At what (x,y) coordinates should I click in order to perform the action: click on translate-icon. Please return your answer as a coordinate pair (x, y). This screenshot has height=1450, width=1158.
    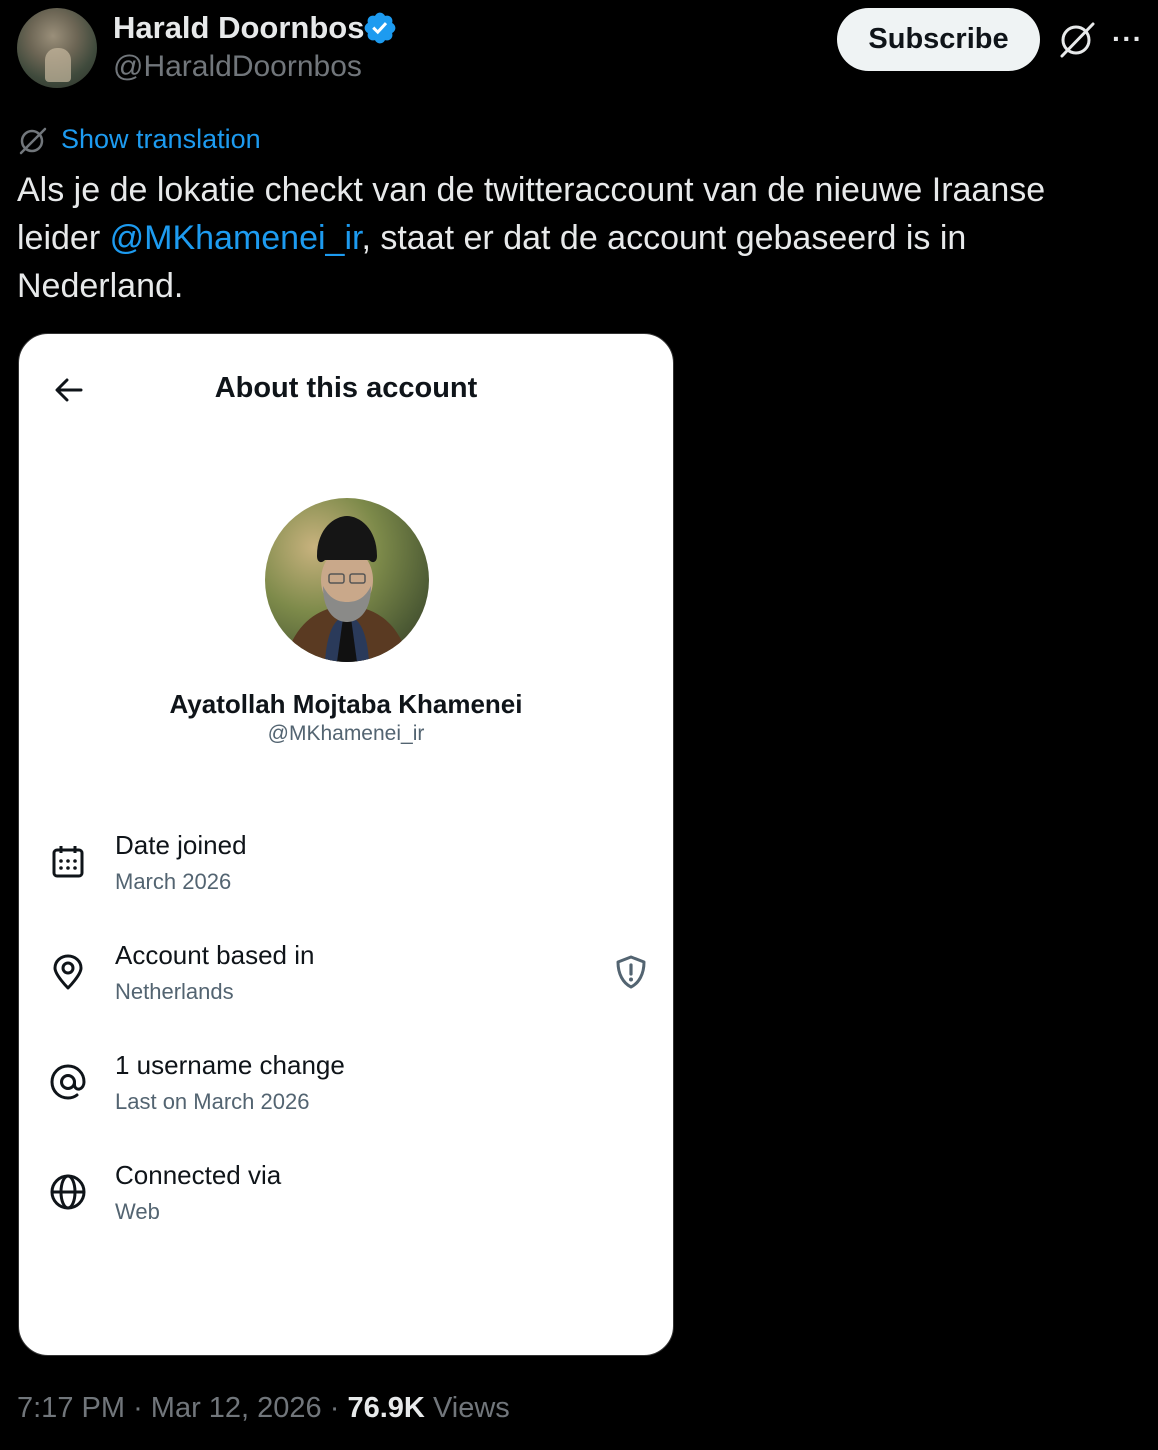
    Looking at the image, I should click on (33, 141).